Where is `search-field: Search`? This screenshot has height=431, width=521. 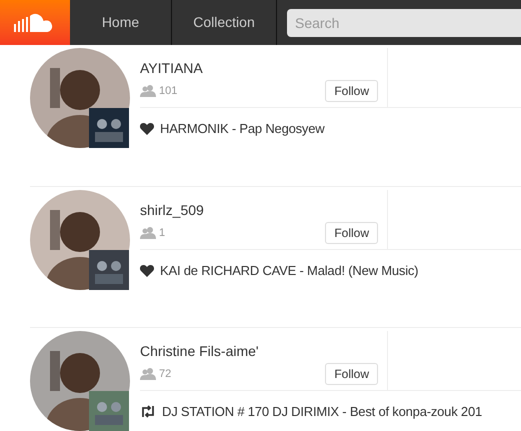
search-field: Search is located at coordinates (404, 22).